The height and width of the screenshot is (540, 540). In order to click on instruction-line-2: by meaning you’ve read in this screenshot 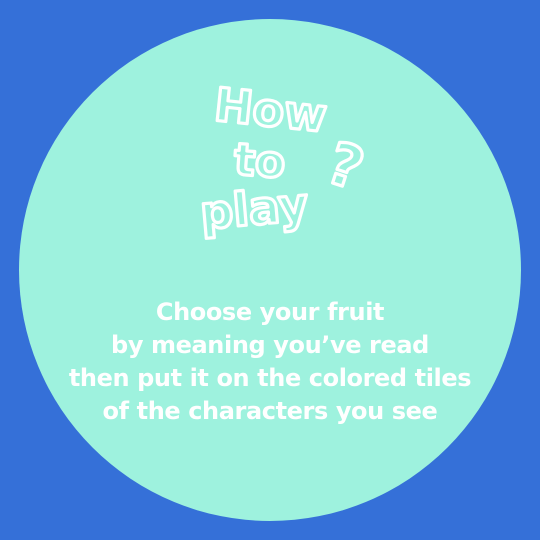, I will do `click(270, 345)`.